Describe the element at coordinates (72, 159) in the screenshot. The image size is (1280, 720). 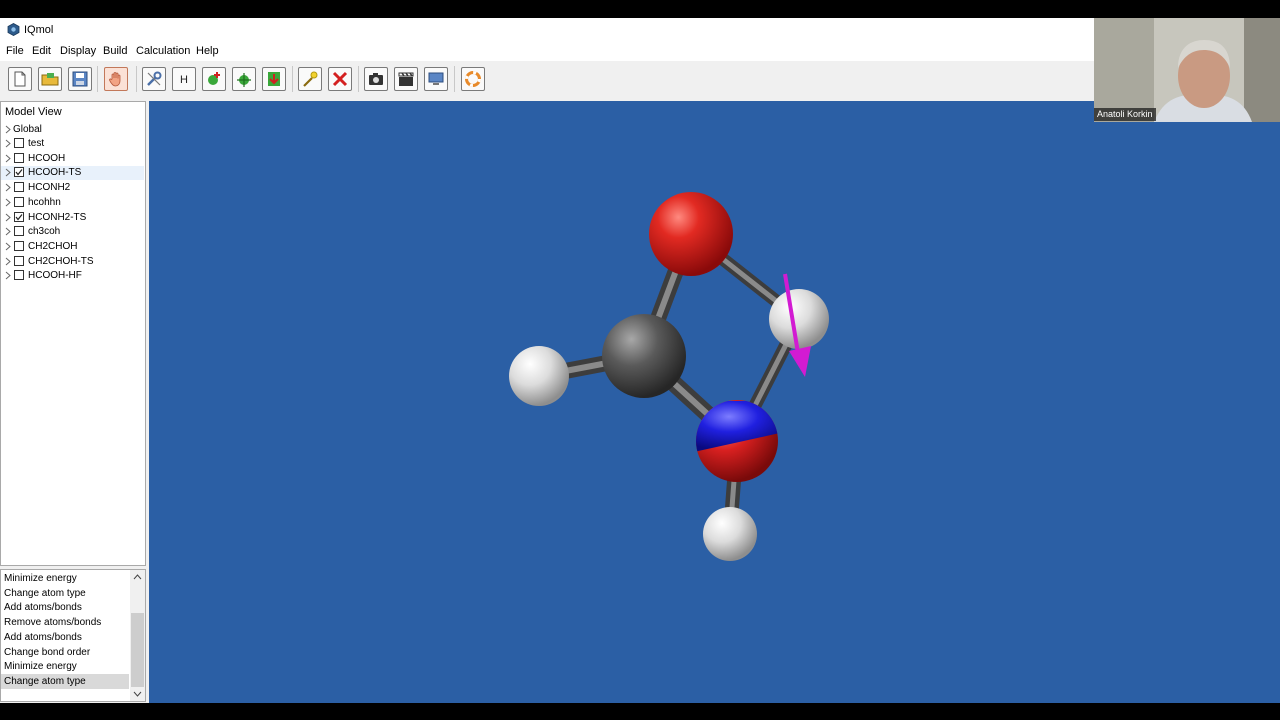
I see `tree-item-model: HCOOH` at that location.